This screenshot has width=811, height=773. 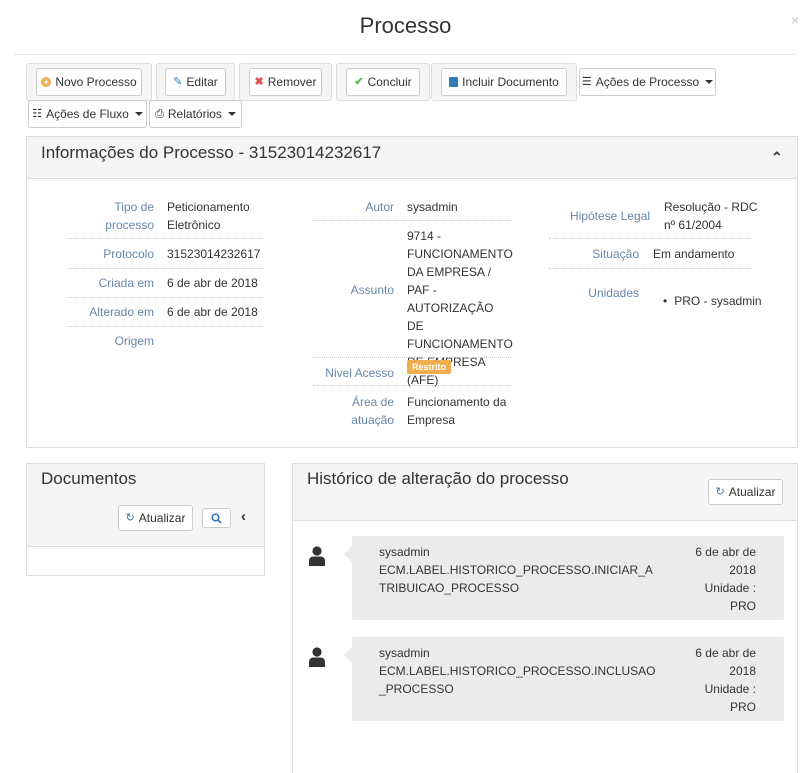 I want to click on plus-circle-icon: +, so click(x=46, y=82).